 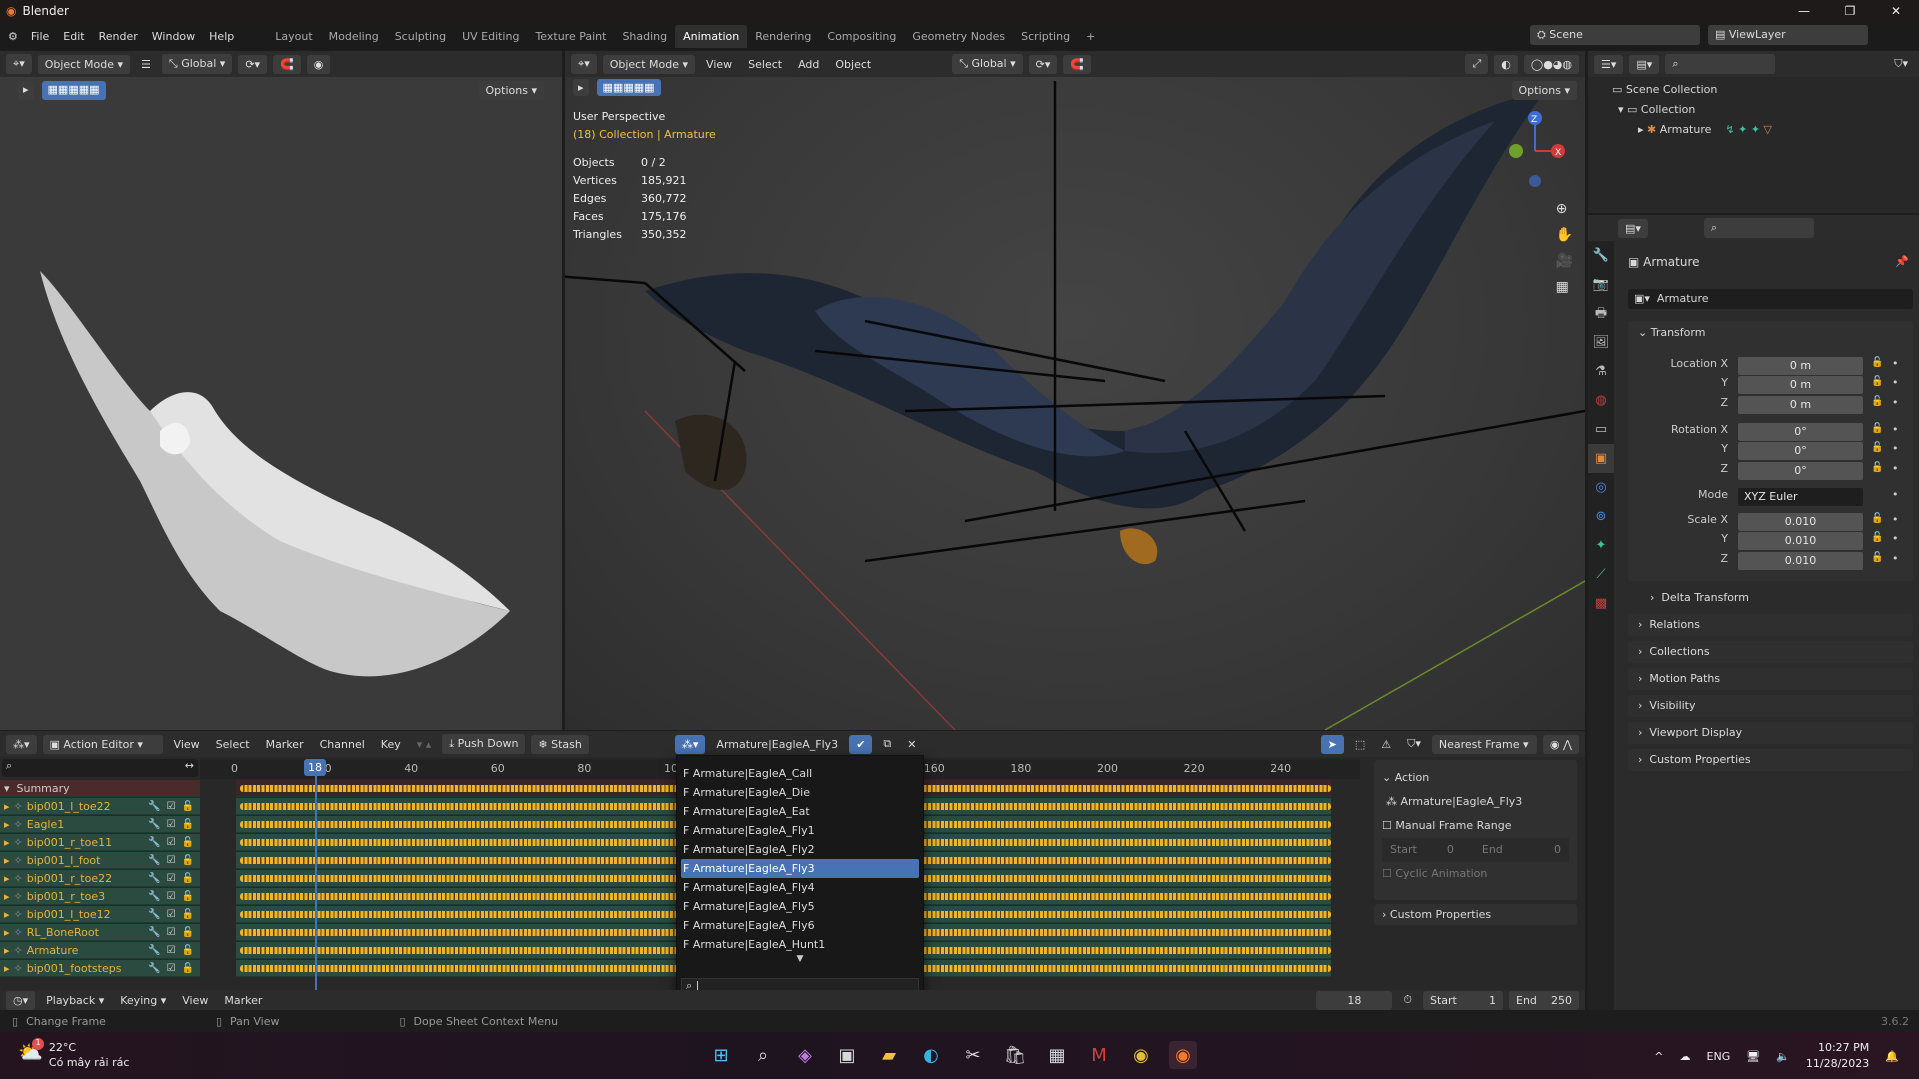 What do you see at coordinates (1564, 287) in the screenshot?
I see `grid-icon: ▦` at bounding box center [1564, 287].